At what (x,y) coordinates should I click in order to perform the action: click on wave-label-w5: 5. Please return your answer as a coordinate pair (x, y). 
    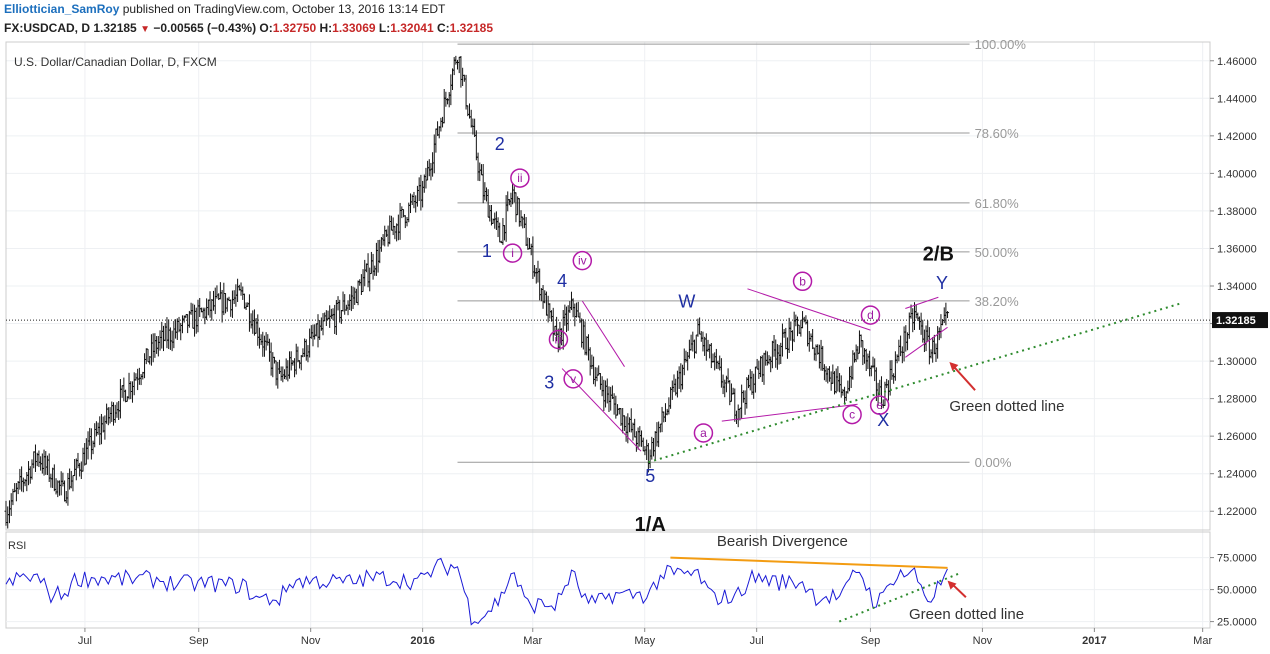
    Looking at the image, I should click on (650, 476).